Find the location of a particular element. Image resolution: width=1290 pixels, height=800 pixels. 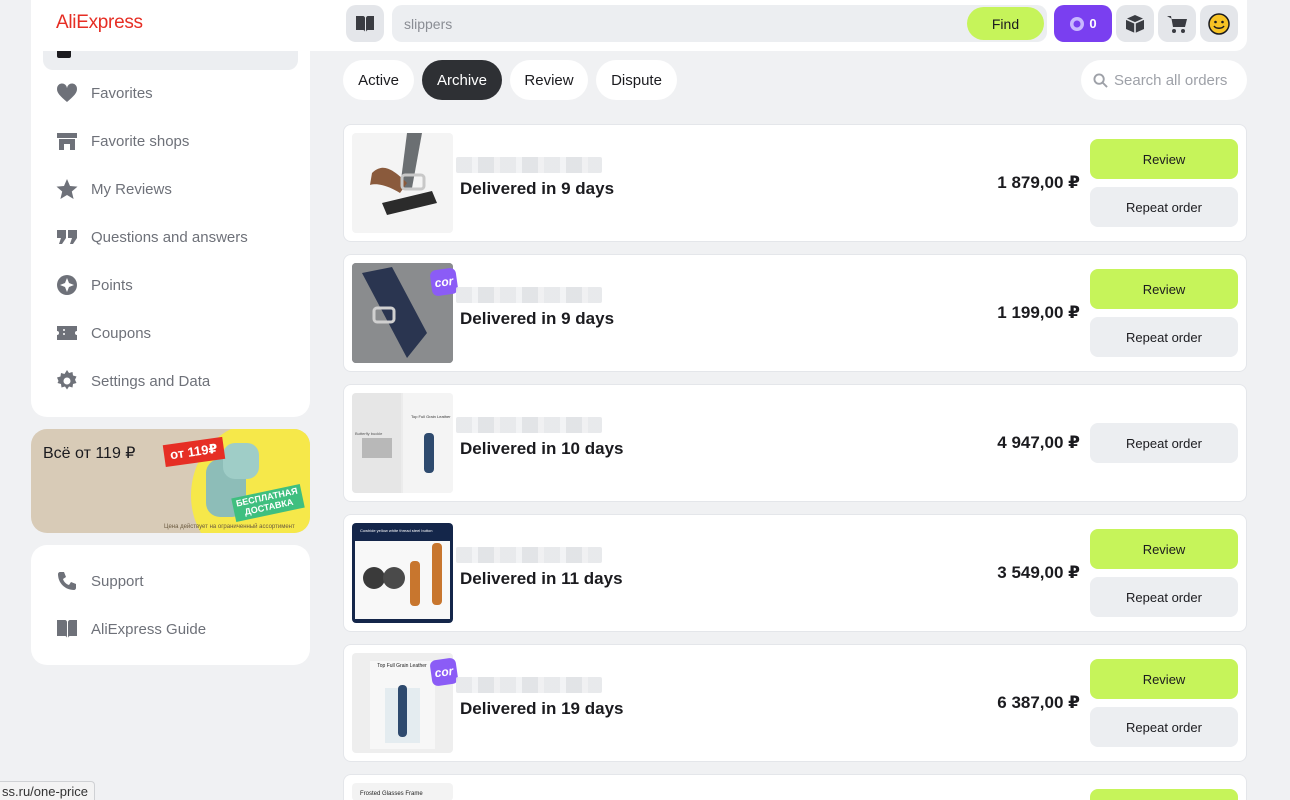

product-thumbnail: Frosted Glasses Frame is located at coordinates (402, 791).